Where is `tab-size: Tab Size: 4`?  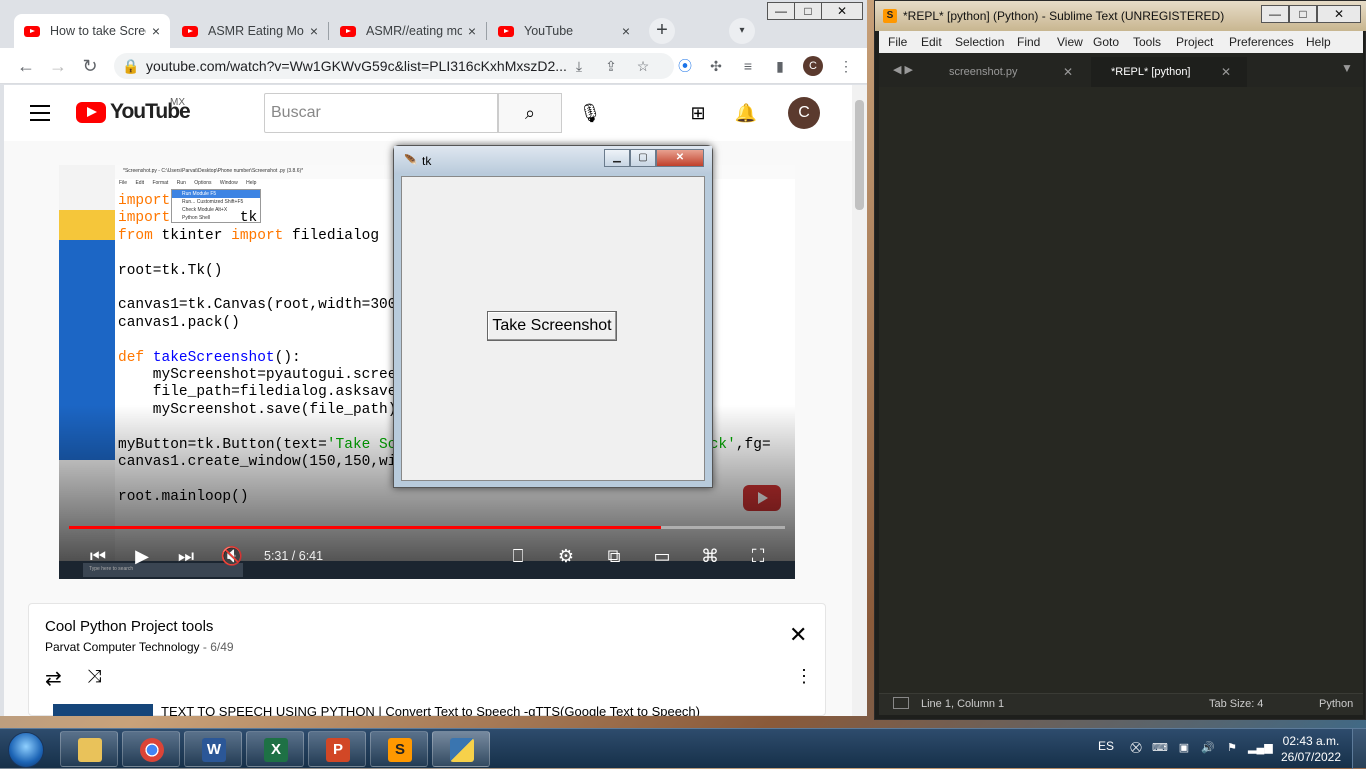 tab-size: Tab Size: 4 is located at coordinates (1236, 704).